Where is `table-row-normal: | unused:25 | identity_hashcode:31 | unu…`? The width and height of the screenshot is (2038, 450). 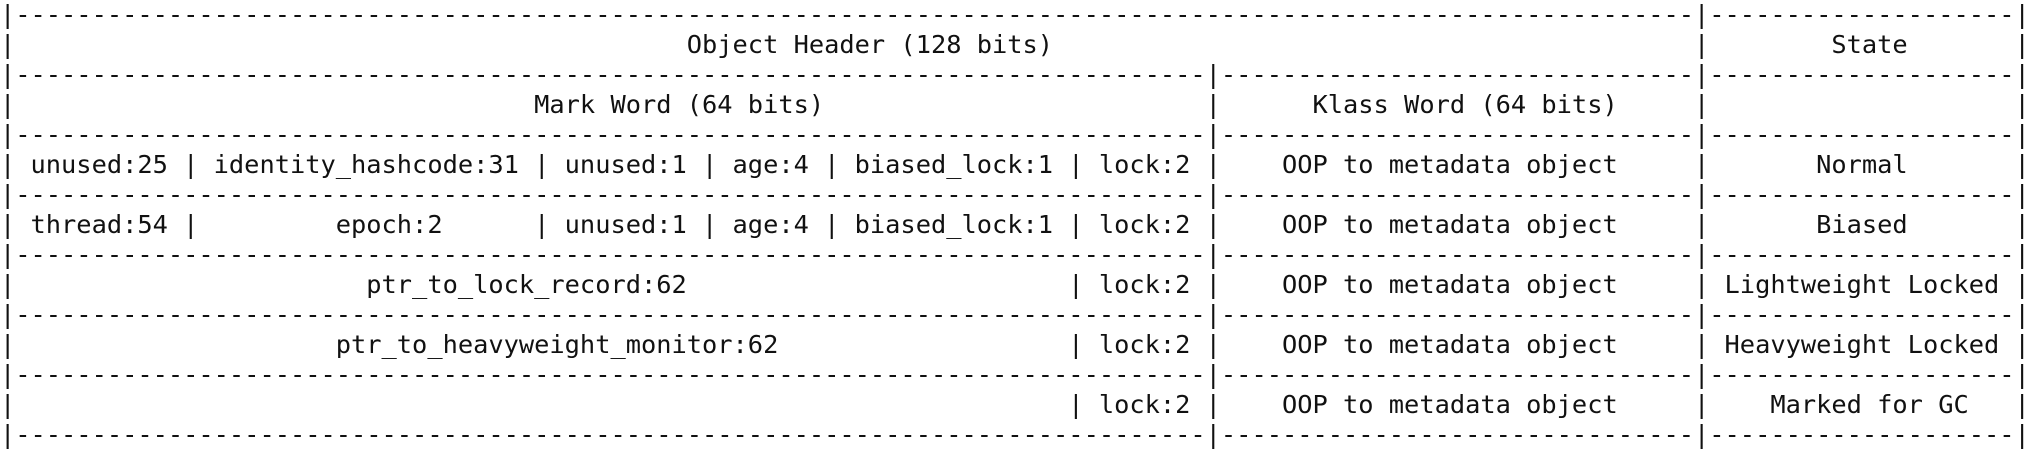 table-row-normal: | unused:25 | identity_hashcode:31 | unu… is located at coordinates (1015, 164).